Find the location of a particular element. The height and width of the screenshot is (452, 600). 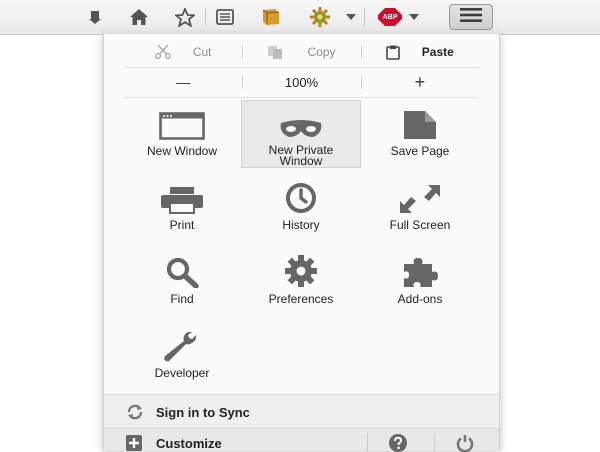

print-label: Print is located at coordinates (182, 225).